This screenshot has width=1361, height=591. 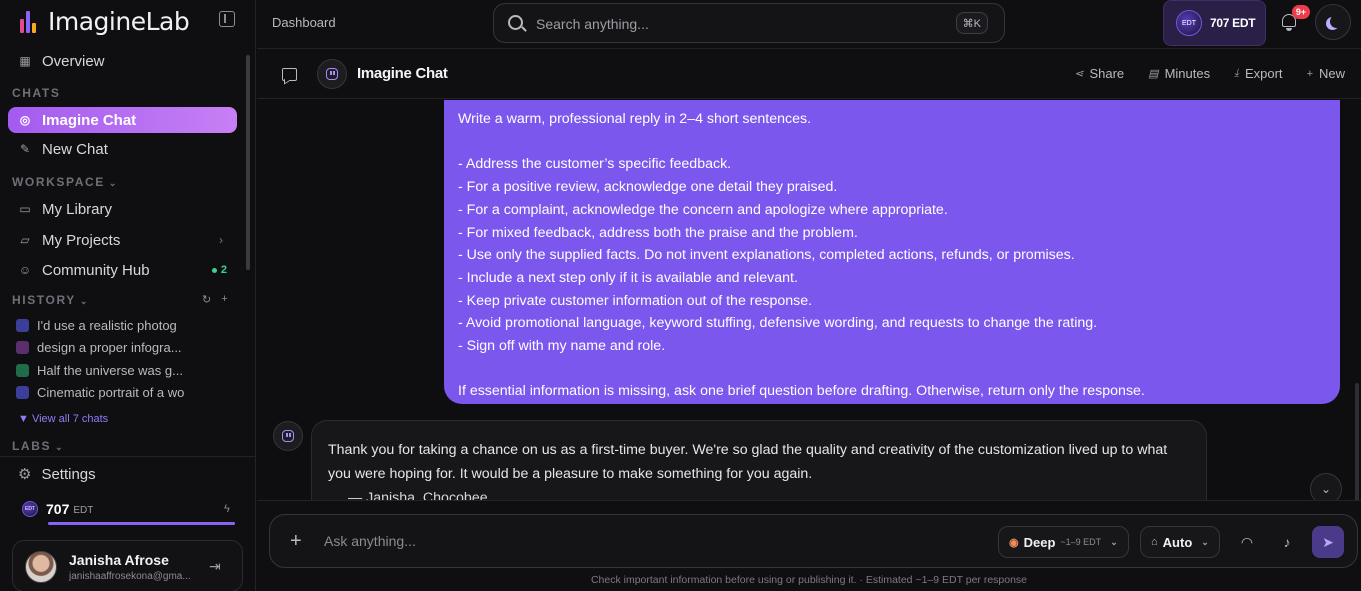 What do you see at coordinates (122, 120) in the screenshot?
I see `sidebar-item-imagine-chat: ◎ Imagine Chat` at bounding box center [122, 120].